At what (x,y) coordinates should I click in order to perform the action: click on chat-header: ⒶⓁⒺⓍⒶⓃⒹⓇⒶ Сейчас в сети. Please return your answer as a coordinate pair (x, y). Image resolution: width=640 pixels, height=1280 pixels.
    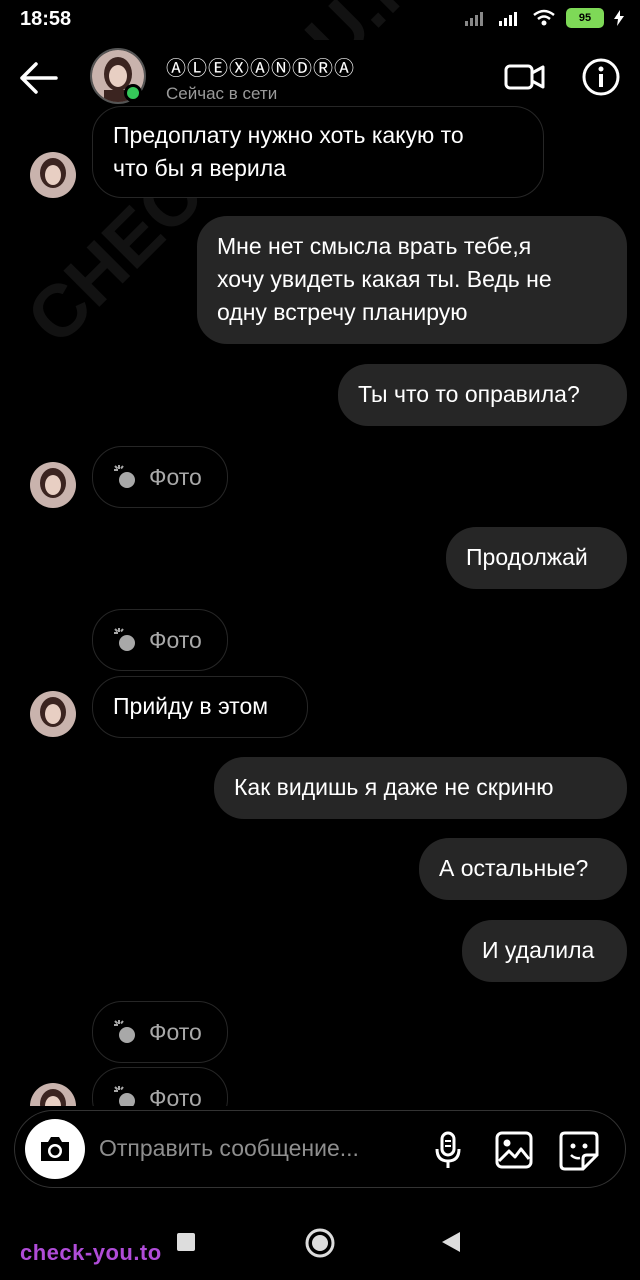
    Looking at the image, I should click on (320, 78).